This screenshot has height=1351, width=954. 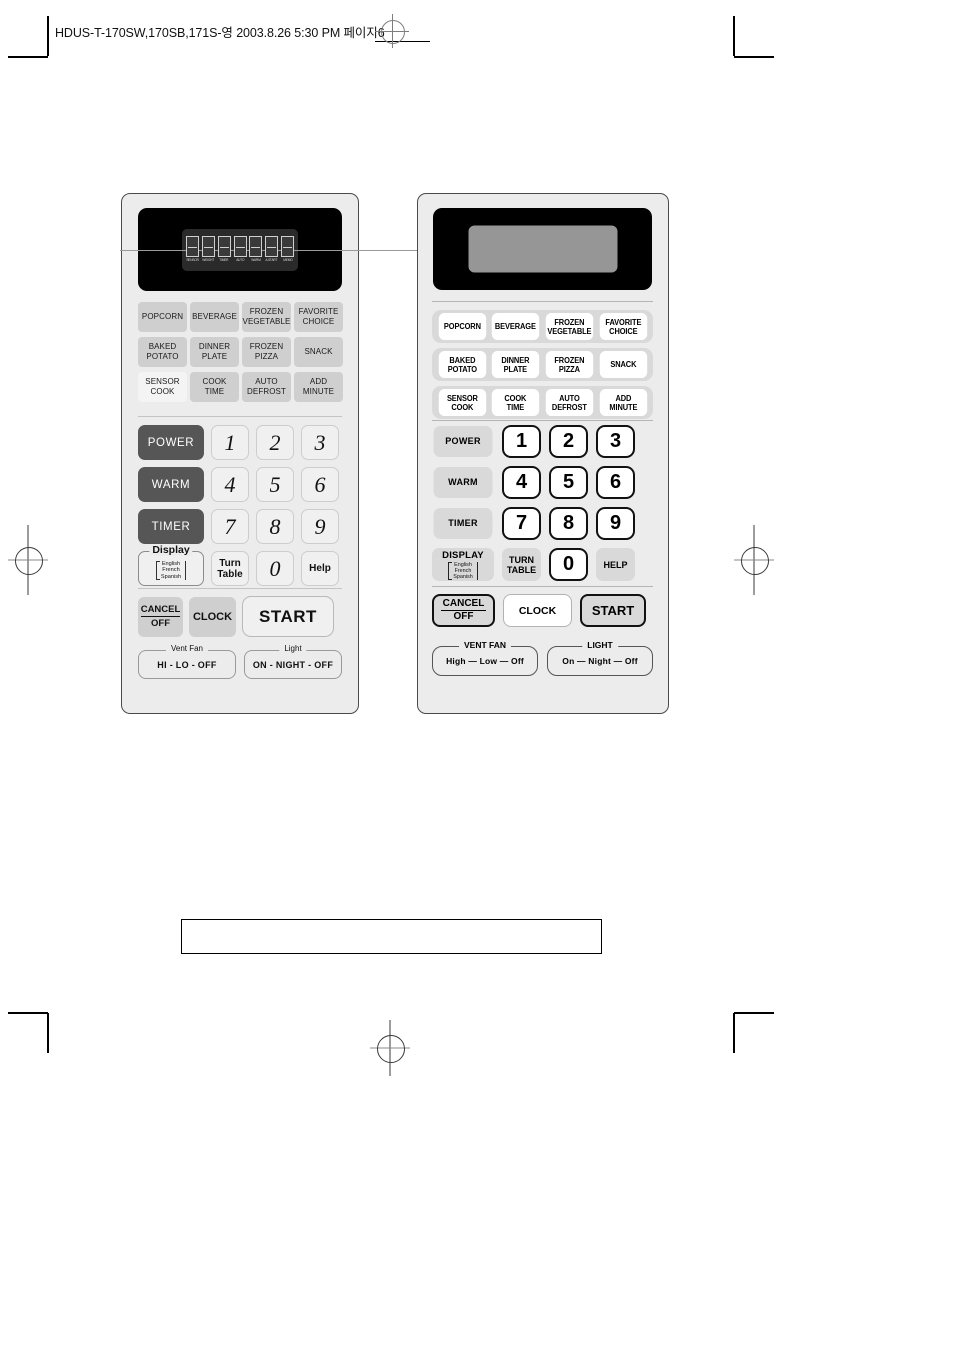 I want to click on button-label-line2: POTATO, so click(x=462, y=369).